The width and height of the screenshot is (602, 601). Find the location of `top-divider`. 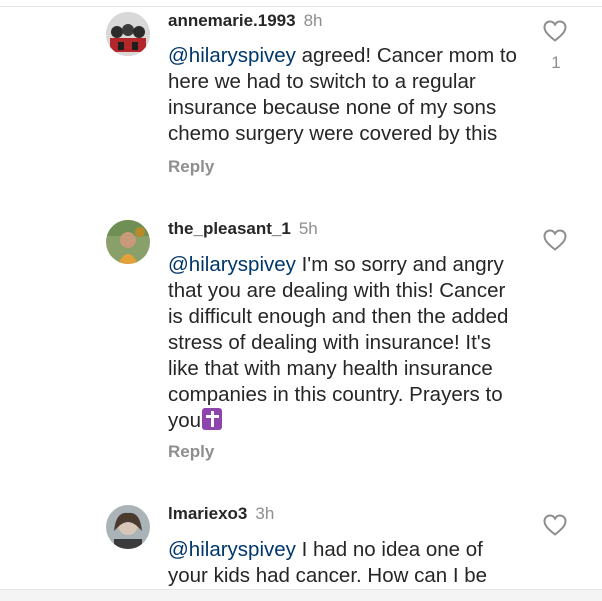

top-divider is located at coordinates (301, 6).